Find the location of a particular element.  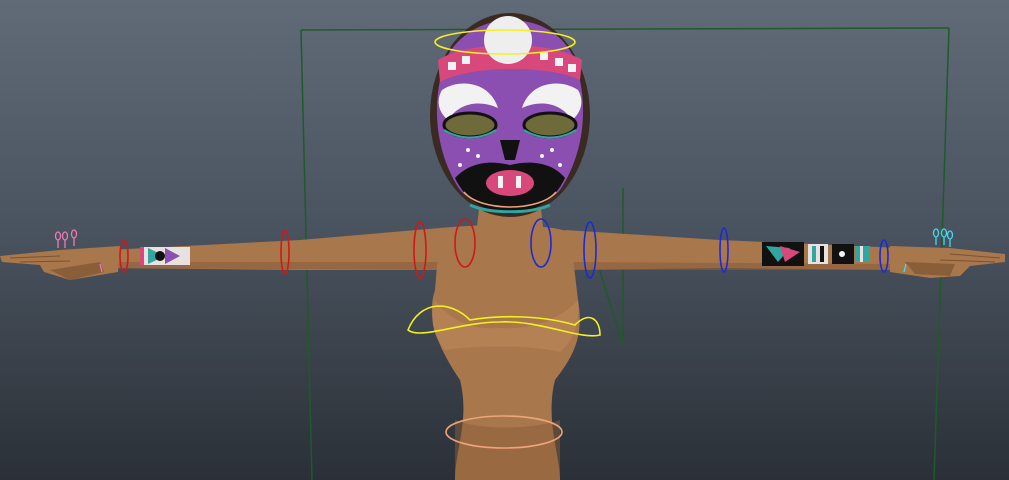

left-hand is located at coordinates (60, 263).